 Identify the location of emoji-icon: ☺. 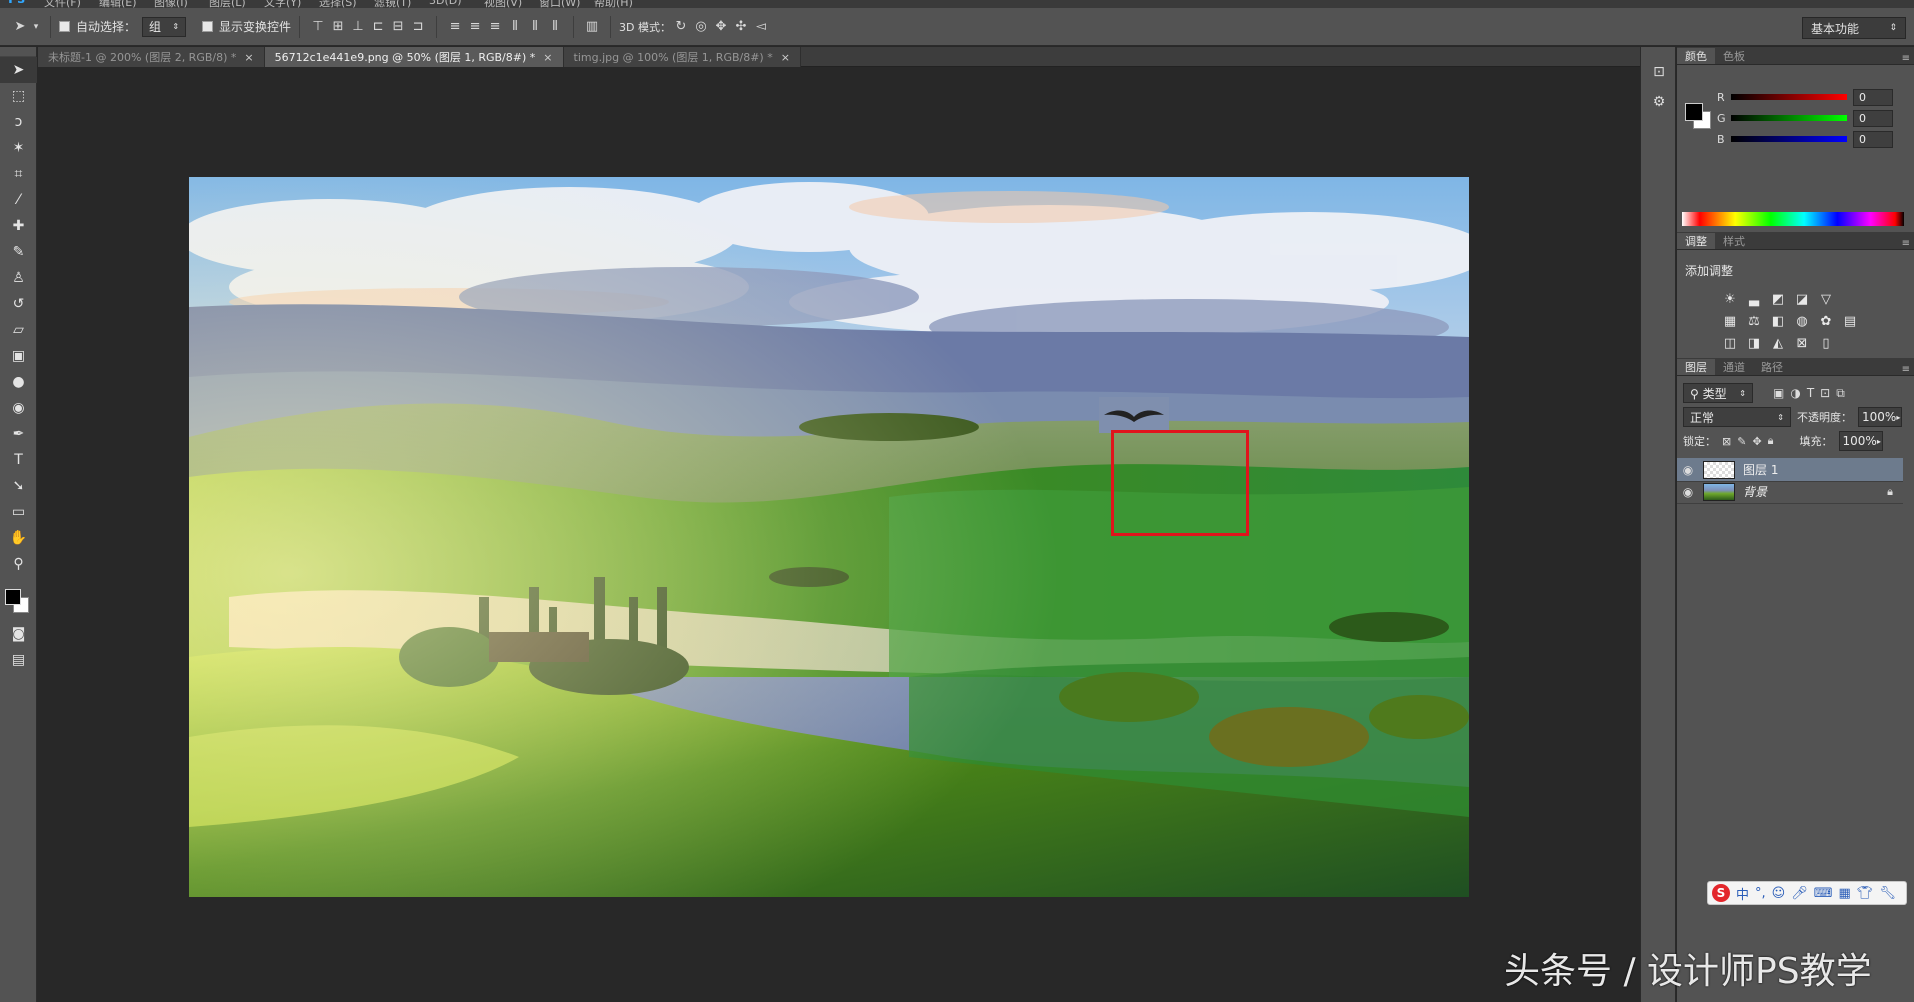
(1779, 893).